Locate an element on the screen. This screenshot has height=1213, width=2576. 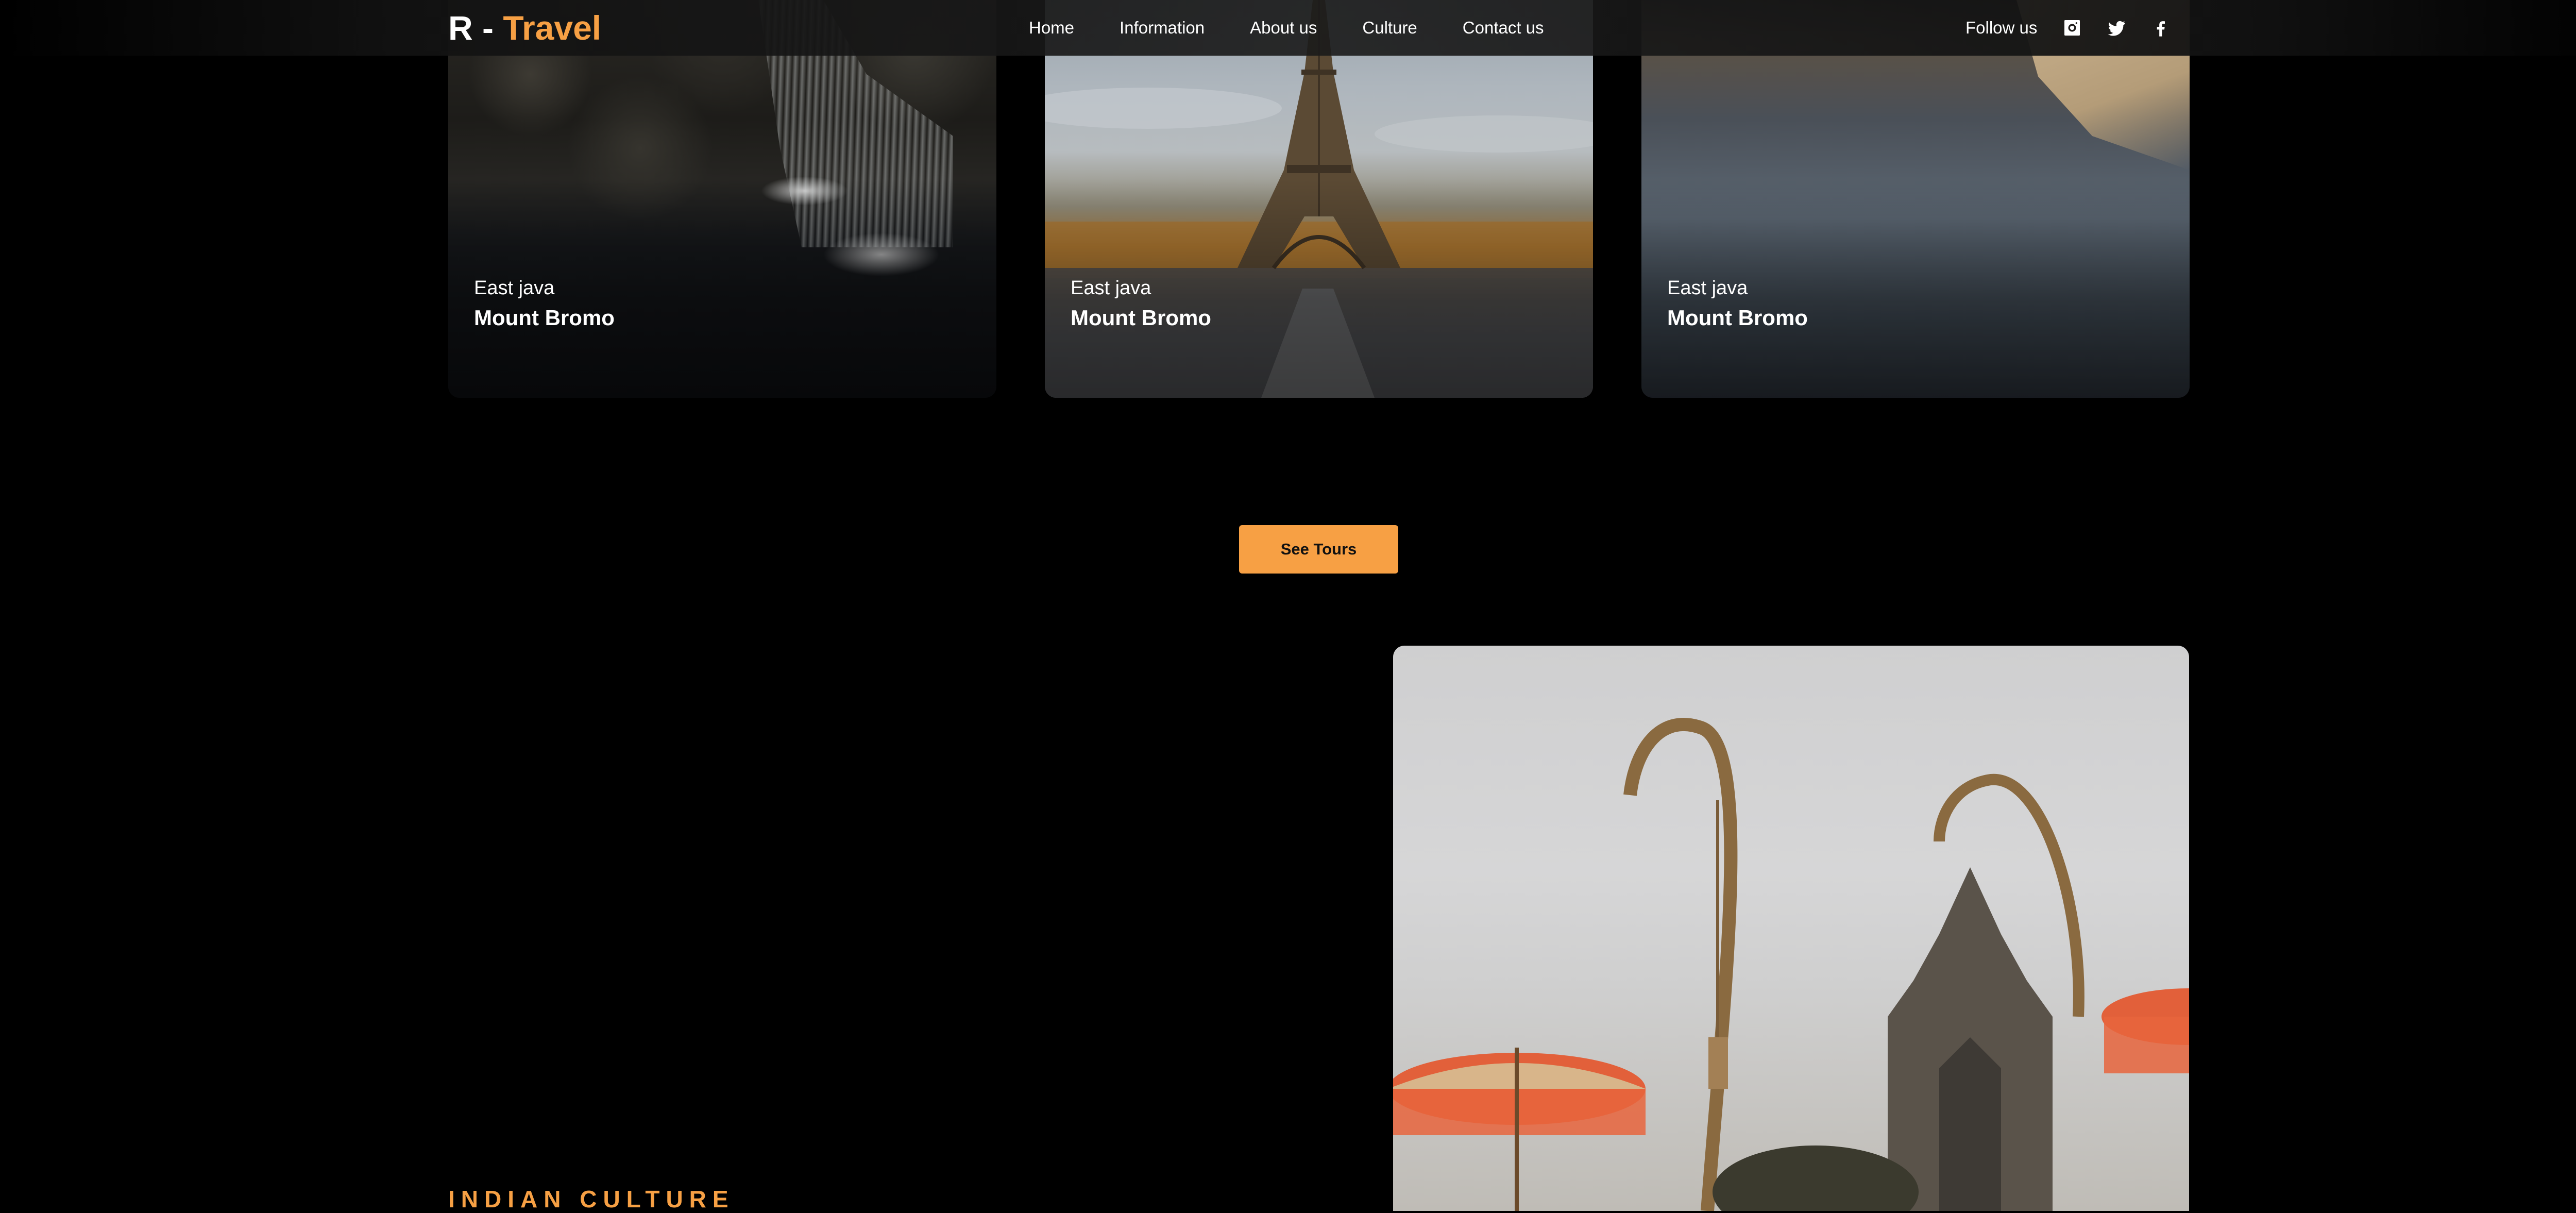
see-tours-button: See Tours is located at coordinates (1318, 549).